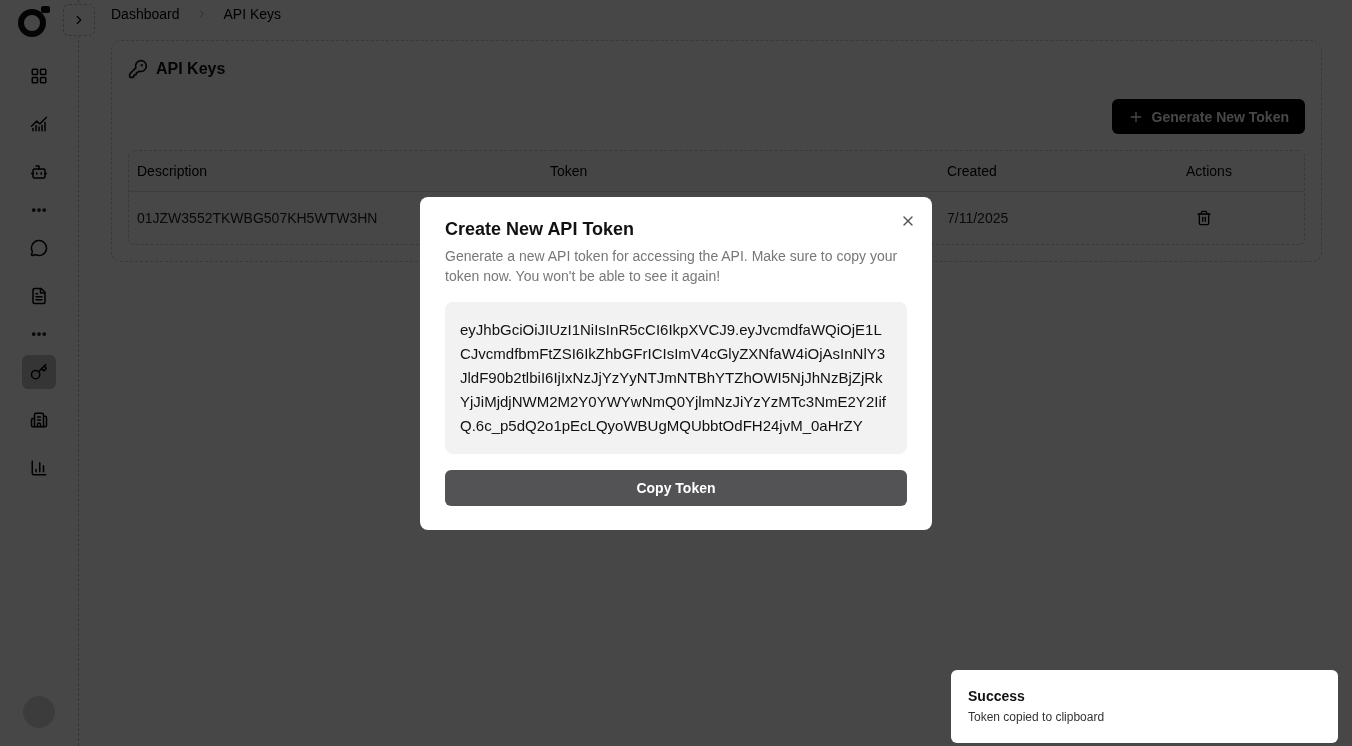 This screenshot has height=746, width=1352. Describe the element at coordinates (672, 266) in the screenshot. I see `dialog-description: Generate a new API token for accessing the API. Make sure to copy your token now. You won't be able to see it again!` at that location.